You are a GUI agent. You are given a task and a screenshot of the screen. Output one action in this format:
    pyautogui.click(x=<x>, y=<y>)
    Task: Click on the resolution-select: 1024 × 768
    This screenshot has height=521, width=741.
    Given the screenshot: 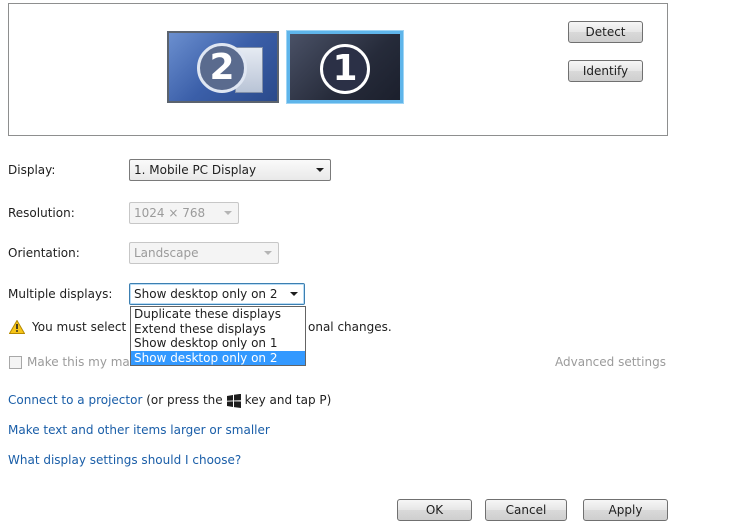 What is the action you would take?
    pyautogui.click(x=184, y=213)
    